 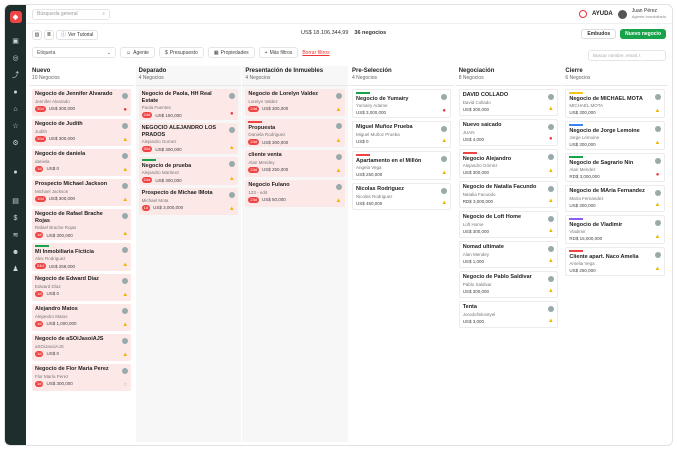 I want to click on deal-card: Negocio de daniela daniela 1d US$ 0 ▲, so click(x=82, y=162).